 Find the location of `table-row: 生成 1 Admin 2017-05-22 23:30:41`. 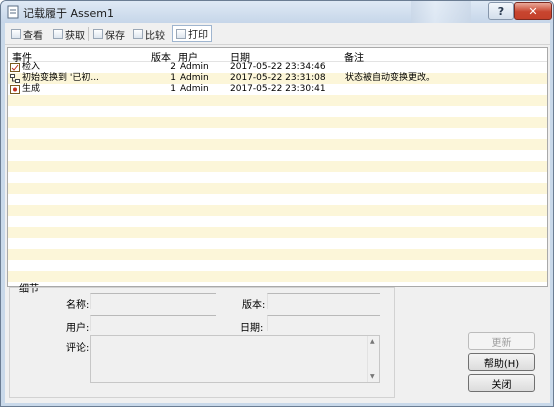

table-row: 生成 1 Admin 2017-05-22 23:30:41 is located at coordinates (277, 89).